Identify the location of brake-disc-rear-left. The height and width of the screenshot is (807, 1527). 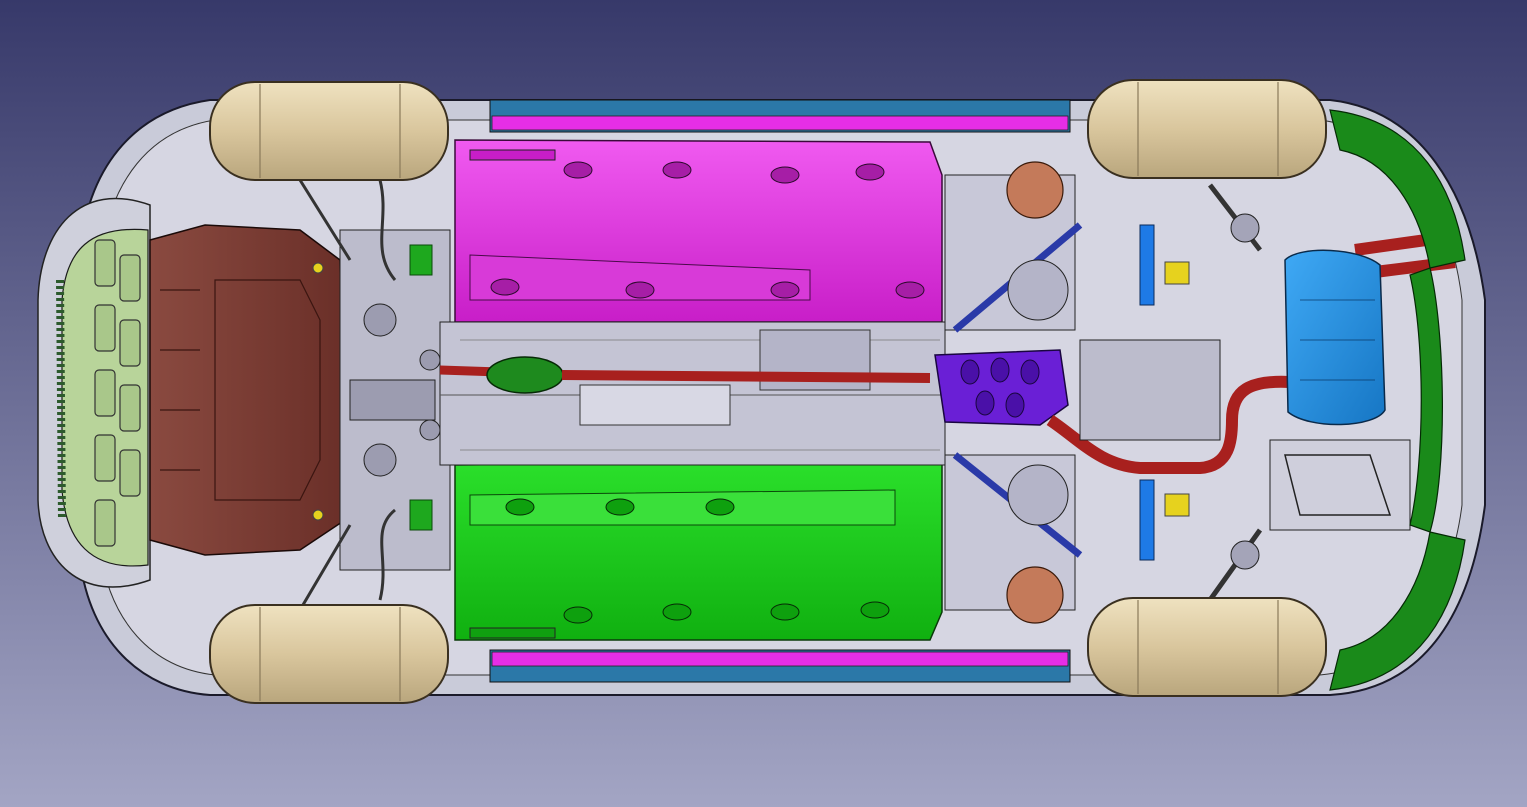
(1035, 190).